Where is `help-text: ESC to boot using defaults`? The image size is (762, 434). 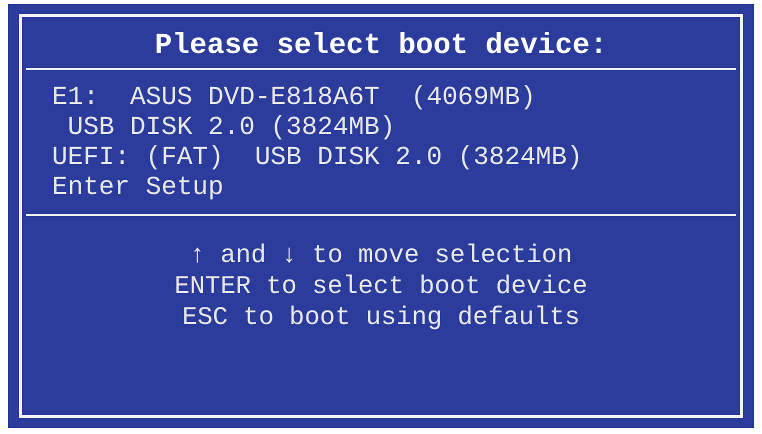 help-text: ESC to boot using defaults is located at coordinates (381, 317).